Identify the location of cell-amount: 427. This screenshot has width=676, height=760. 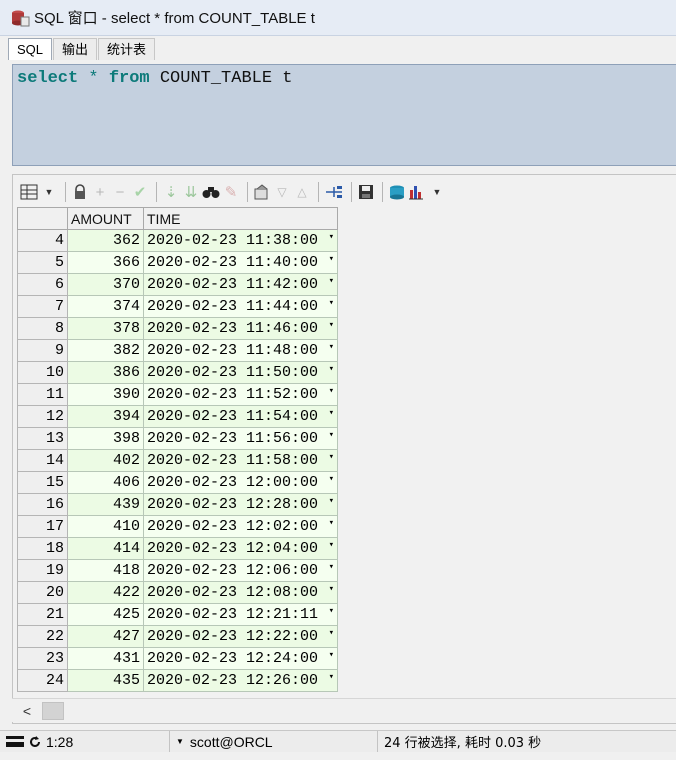
(105, 636).